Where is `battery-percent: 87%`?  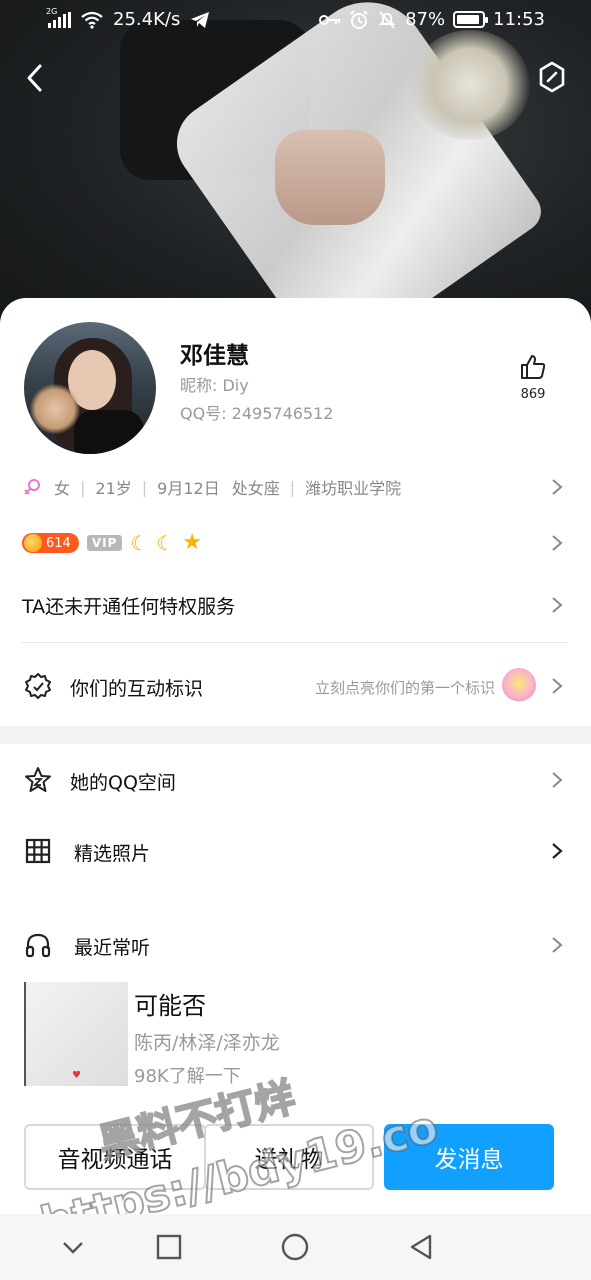 battery-percent: 87% is located at coordinates (425, 19).